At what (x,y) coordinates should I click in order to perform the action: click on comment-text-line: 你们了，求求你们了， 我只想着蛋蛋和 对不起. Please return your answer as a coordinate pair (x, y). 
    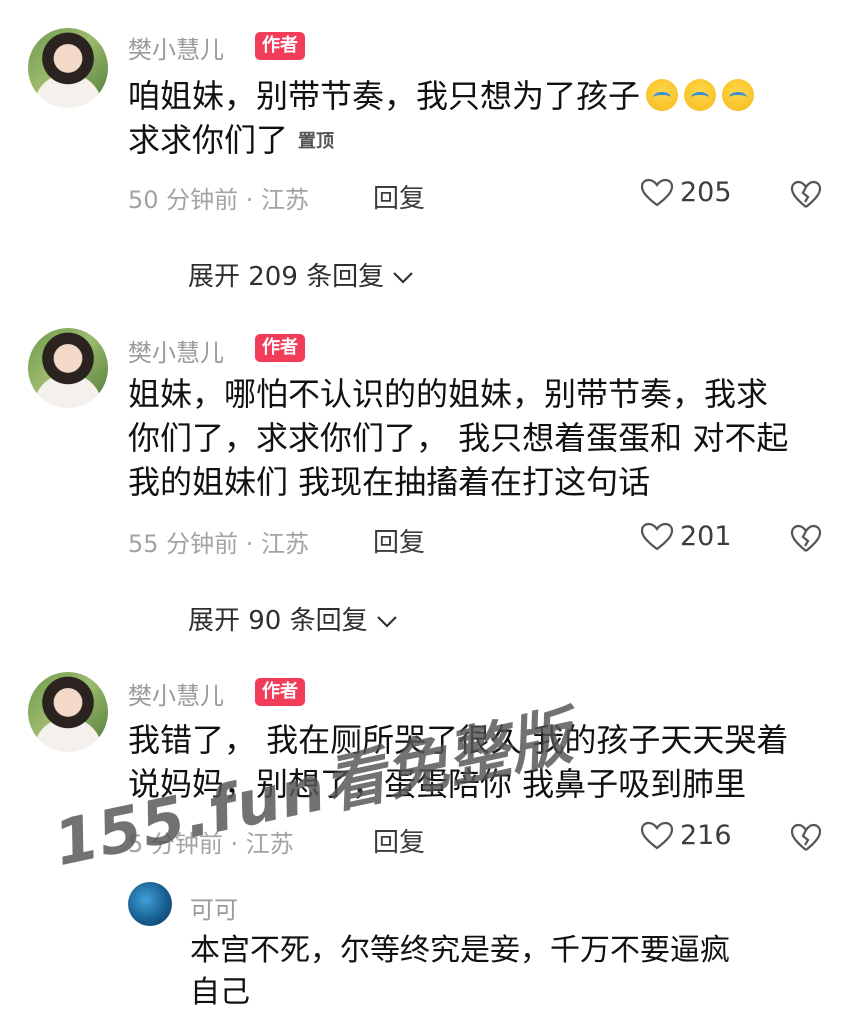
    Looking at the image, I should click on (458, 438).